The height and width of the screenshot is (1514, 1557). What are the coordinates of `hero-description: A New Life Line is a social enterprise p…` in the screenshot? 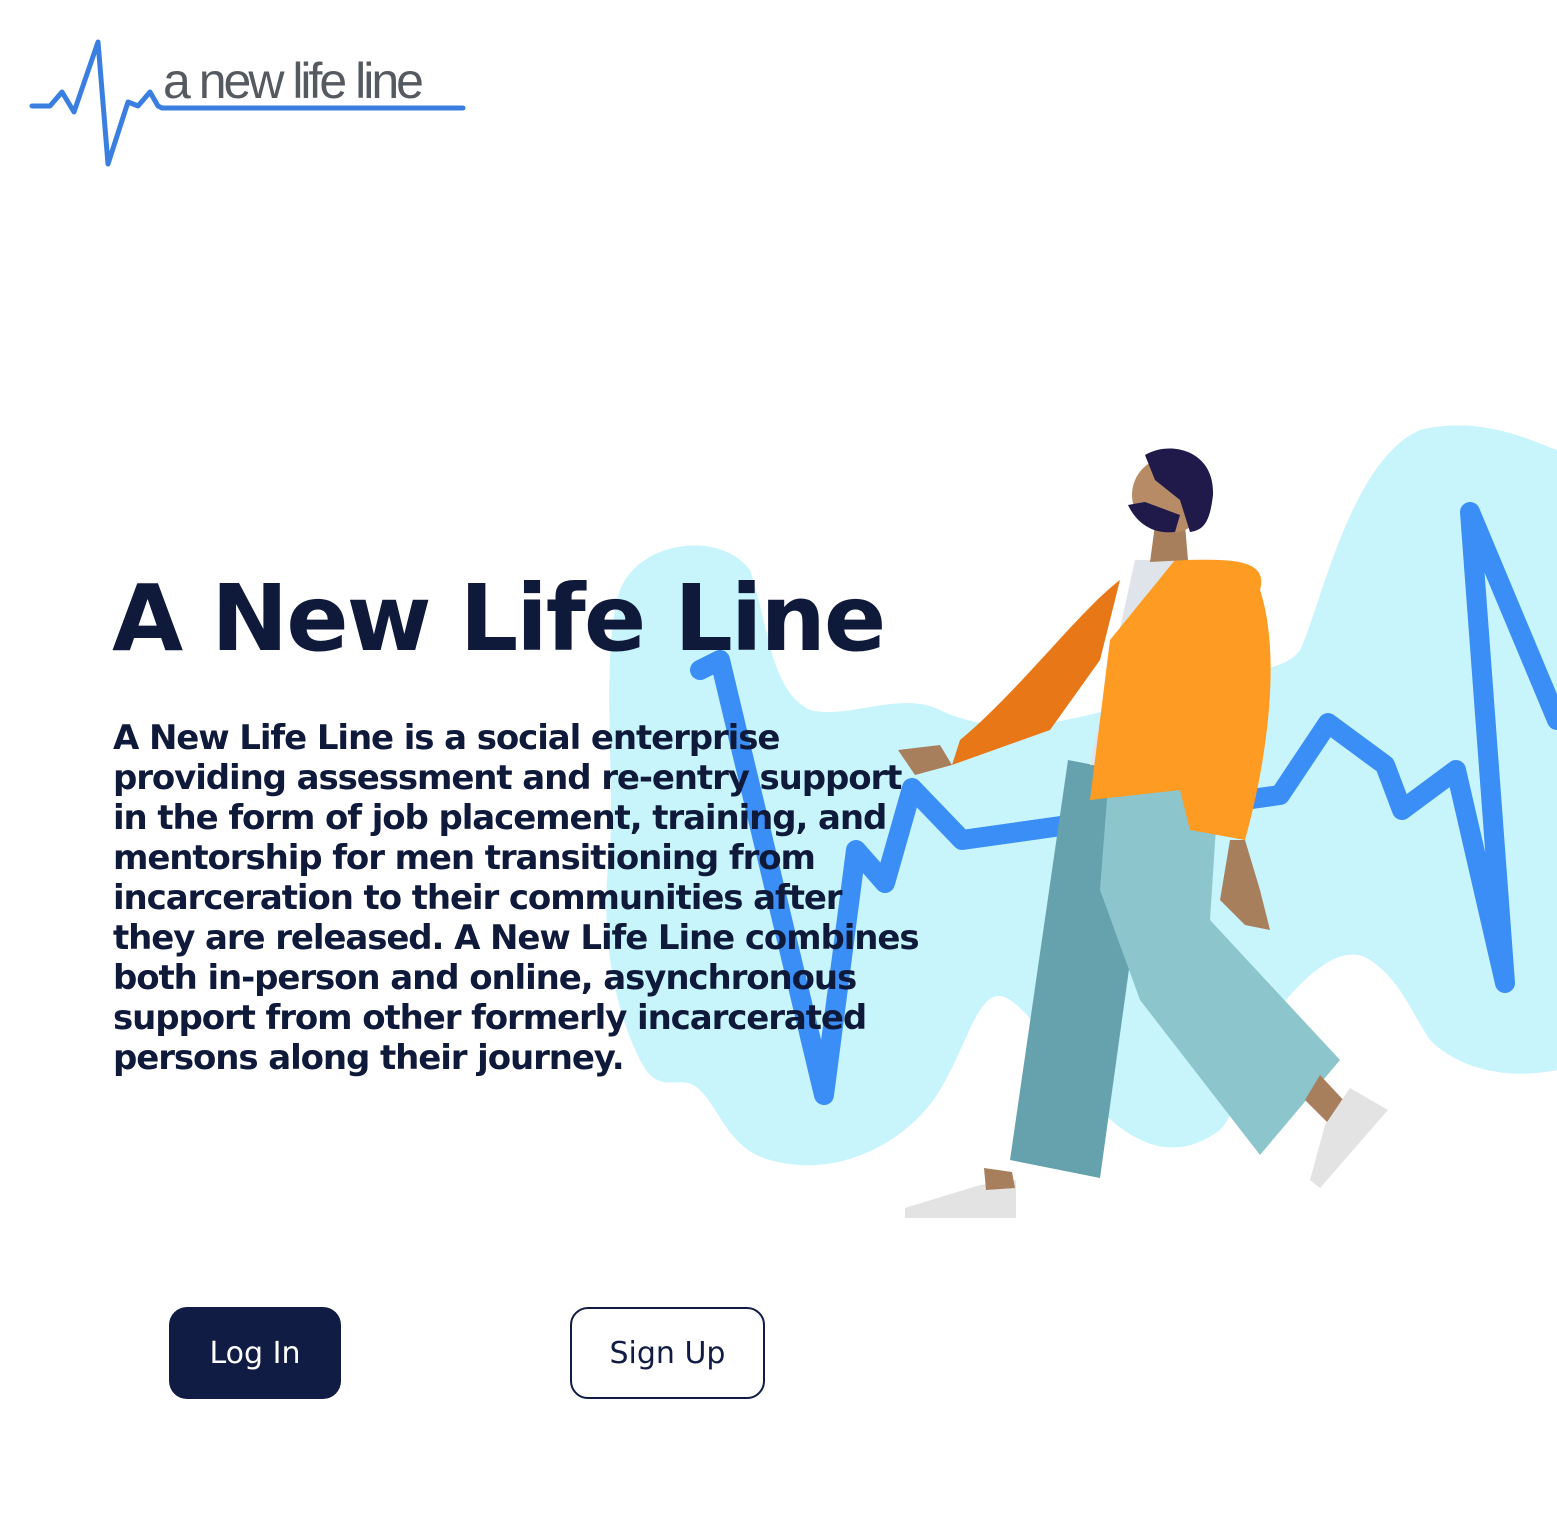 It's located at (516, 898).